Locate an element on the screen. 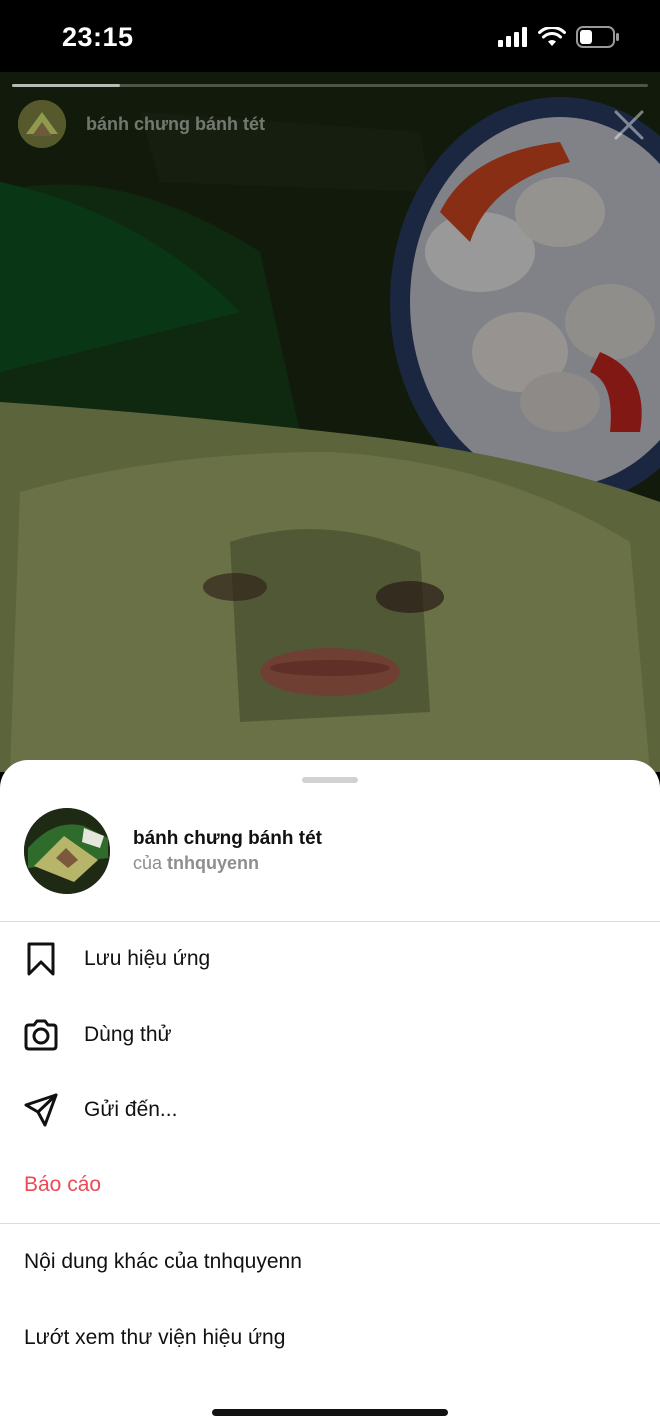  status-bar: 23:15 is located at coordinates (330, 36).